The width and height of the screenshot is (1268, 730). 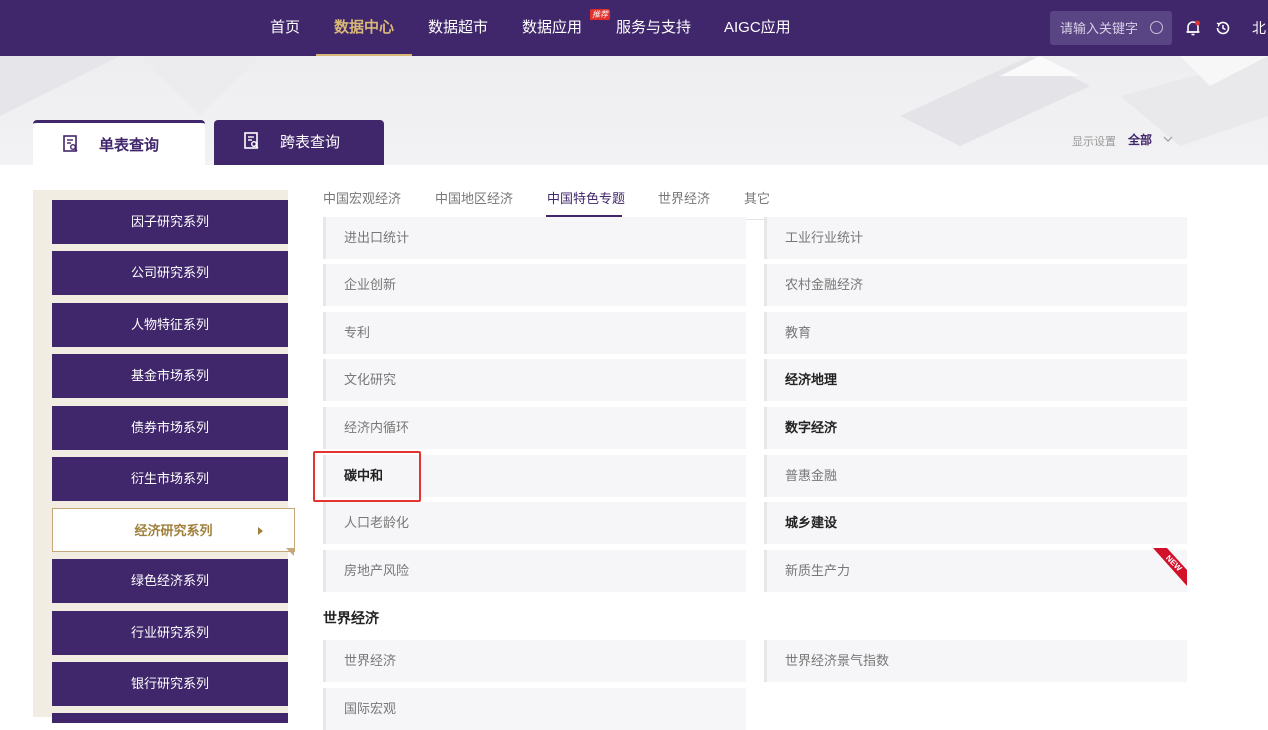 I want to click on tab-cross-label: 跨表查询, so click(x=310, y=142).